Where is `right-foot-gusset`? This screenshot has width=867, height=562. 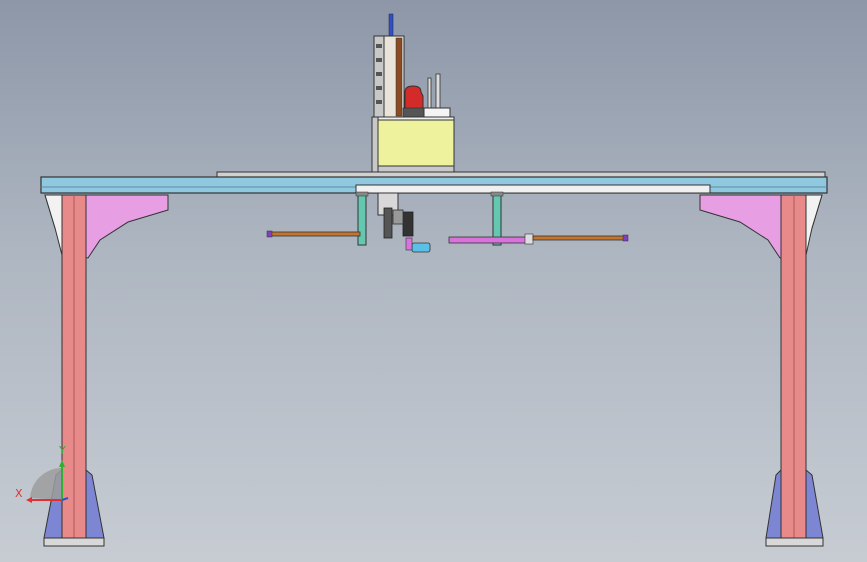 right-foot-gusset is located at coordinates (773, 503).